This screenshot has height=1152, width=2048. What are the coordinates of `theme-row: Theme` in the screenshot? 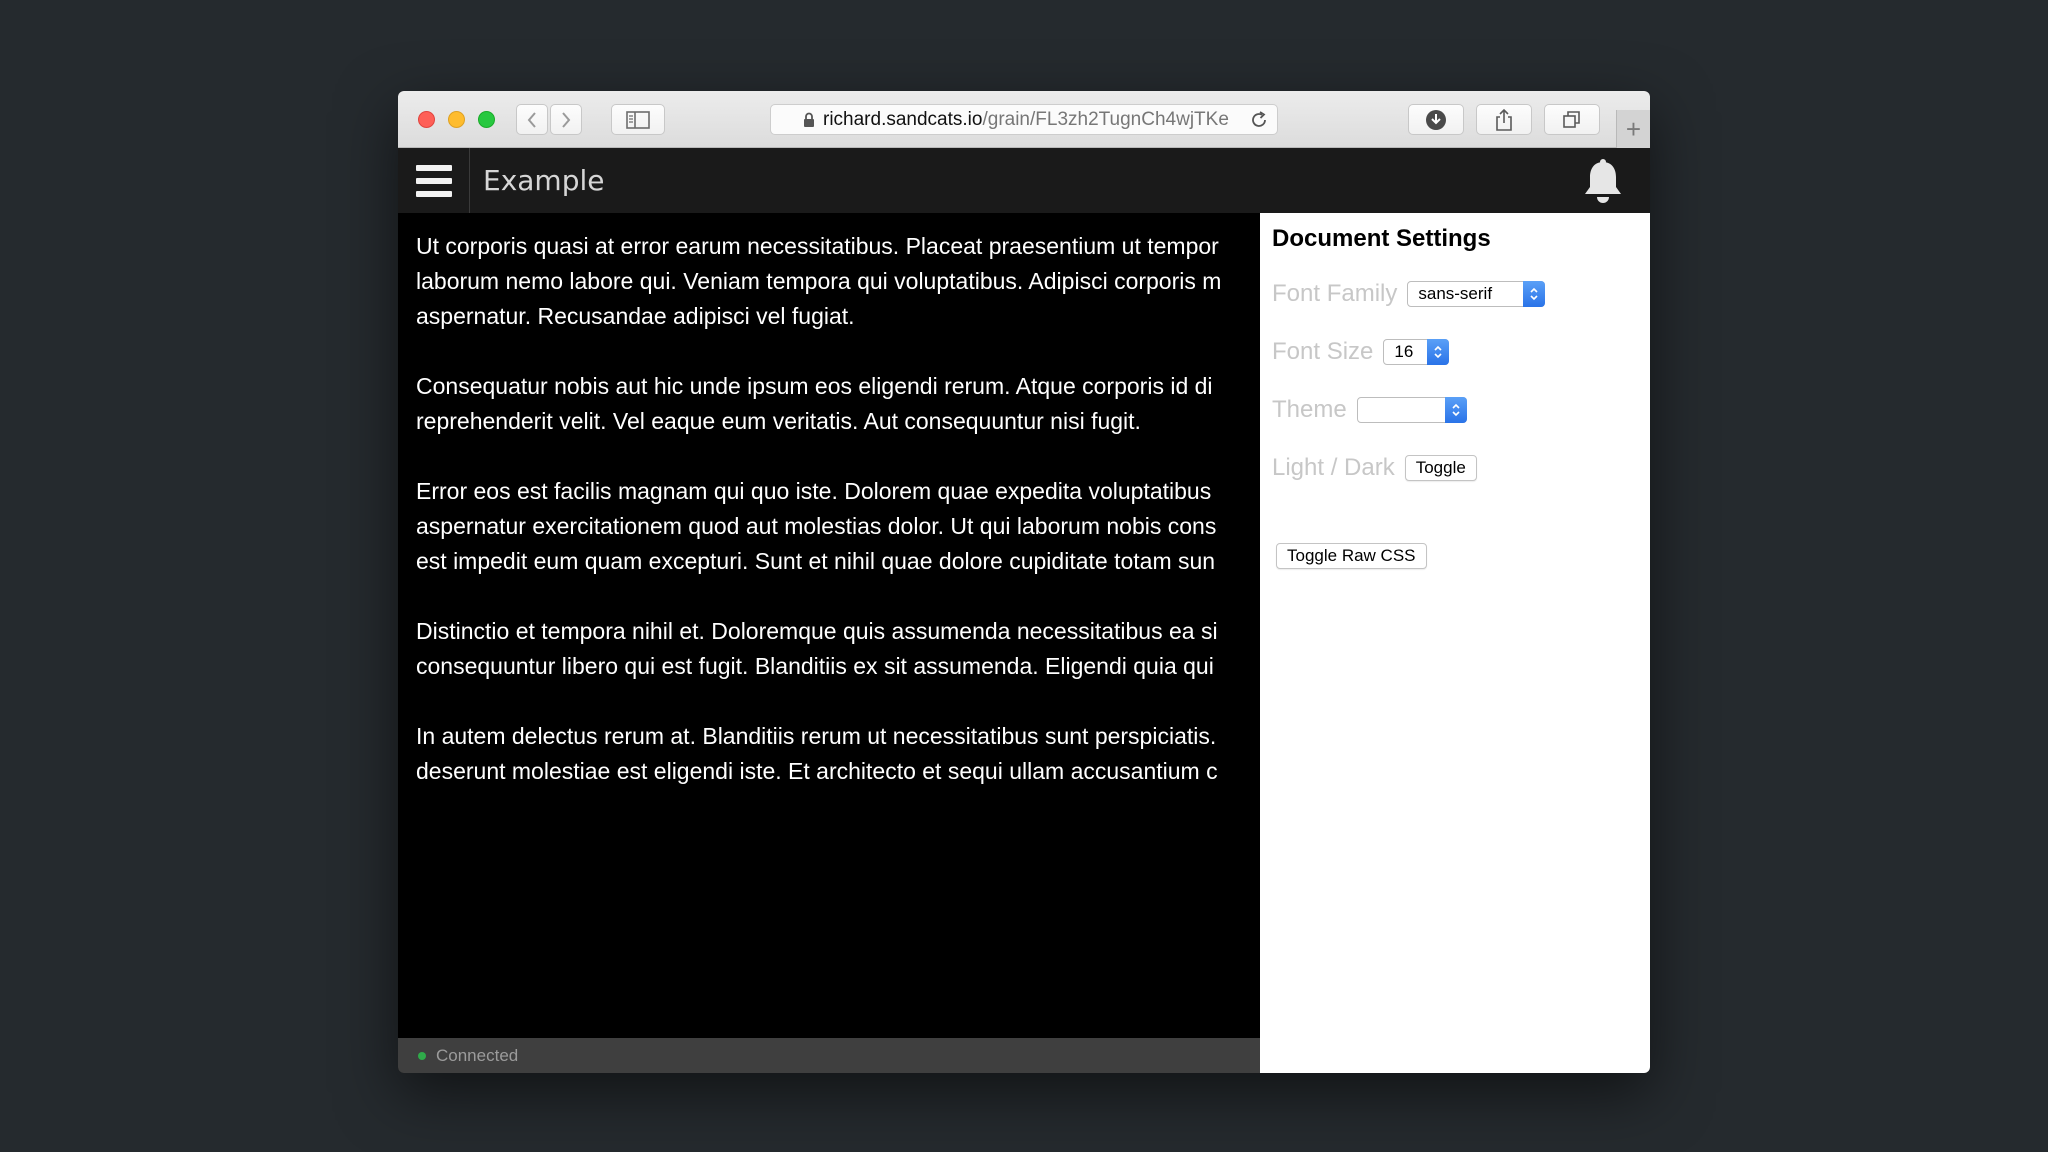 It's located at (1369, 410).